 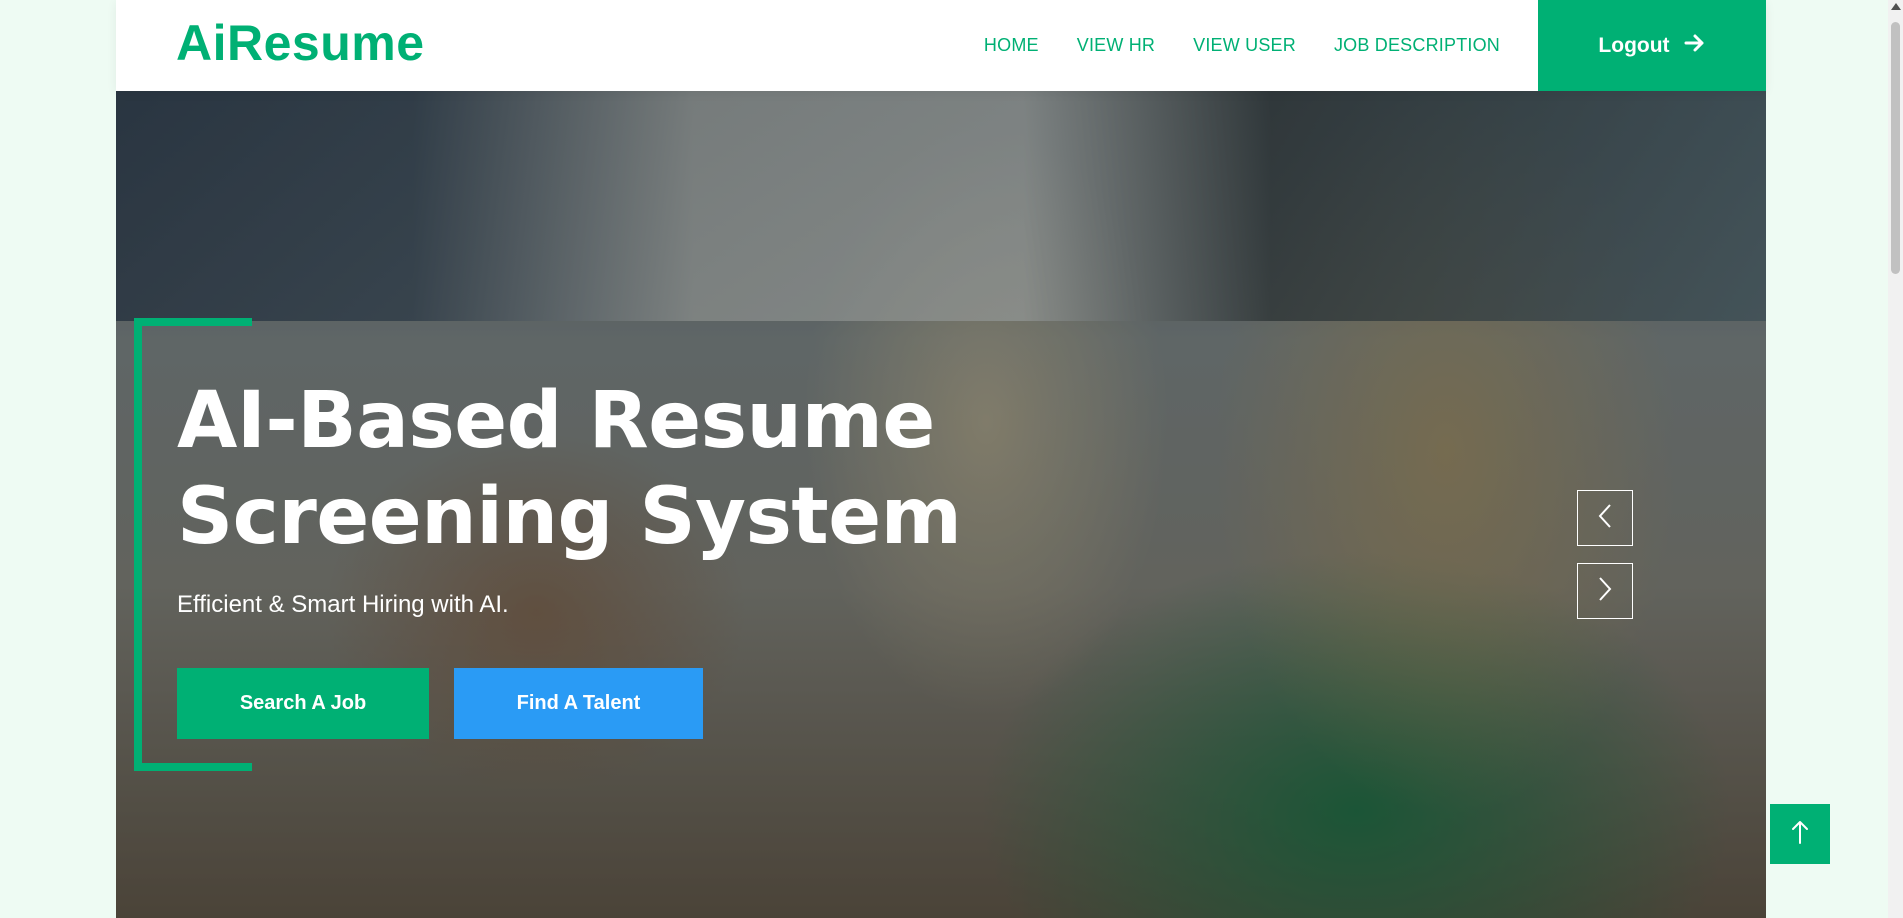 What do you see at coordinates (1116, 45) in the screenshot?
I see `nav-link-view-hr: VIEW HR` at bounding box center [1116, 45].